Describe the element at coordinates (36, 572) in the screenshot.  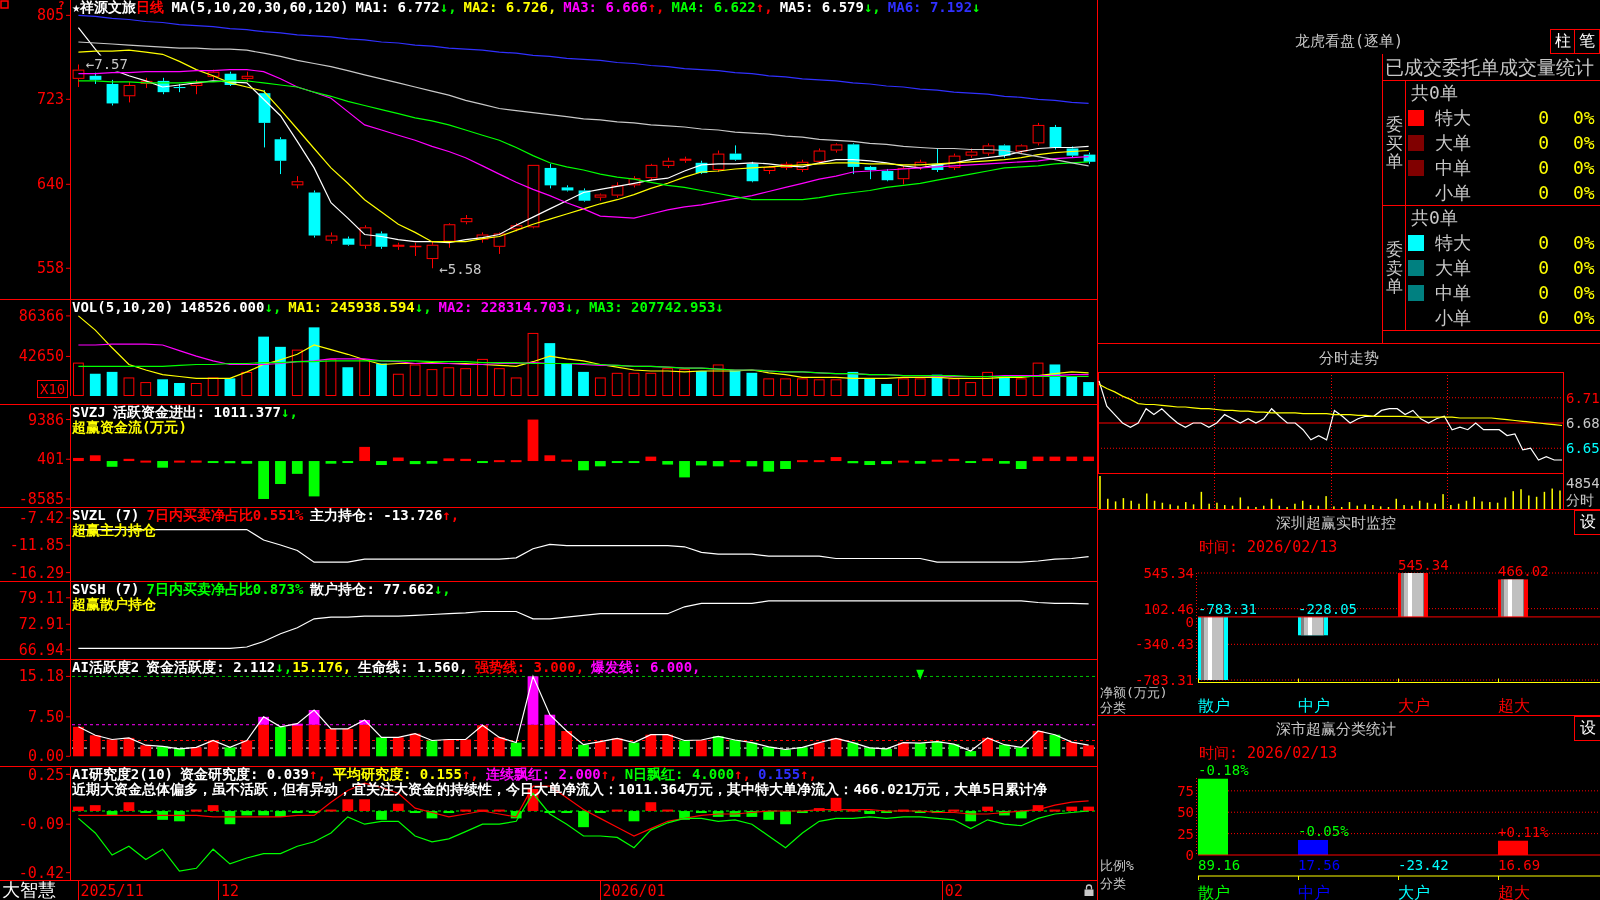
I see `axis-label: -16.29` at that location.